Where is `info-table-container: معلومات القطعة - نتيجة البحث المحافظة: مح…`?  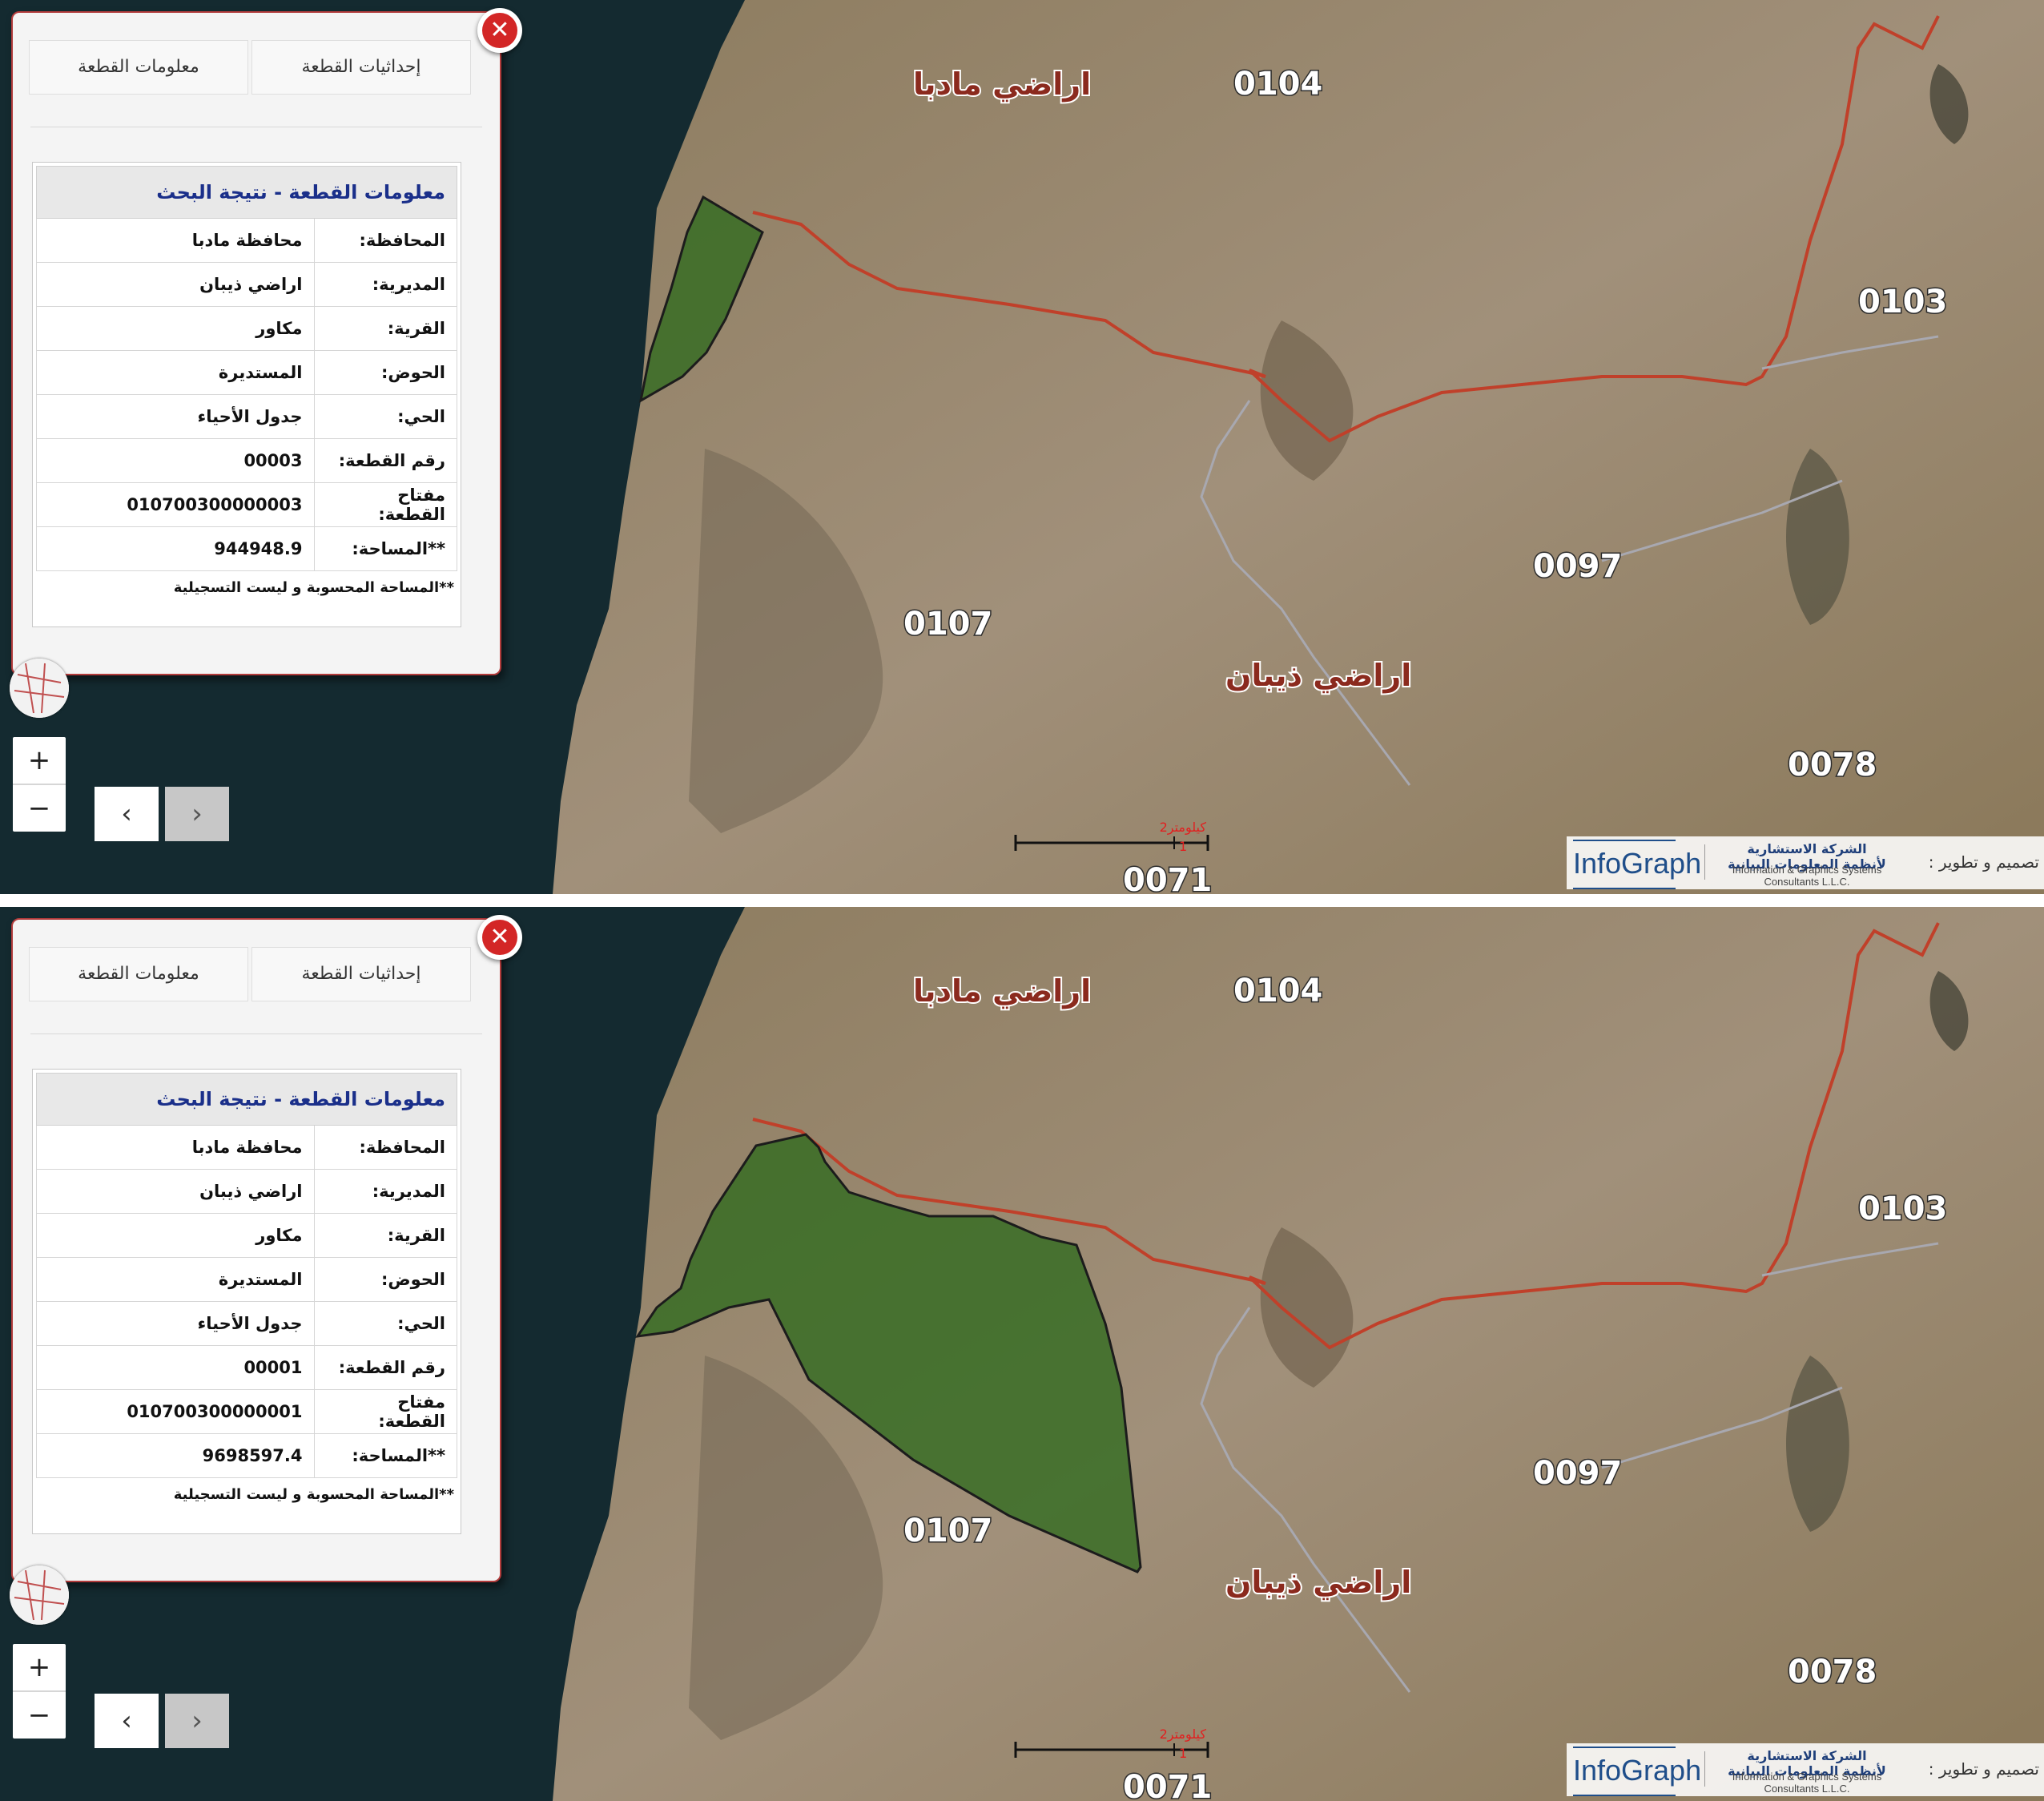
info-table-container: معلومات القطعة - نتيجة البحث المحافظة: مح… is located at coordinates (247, 1301).